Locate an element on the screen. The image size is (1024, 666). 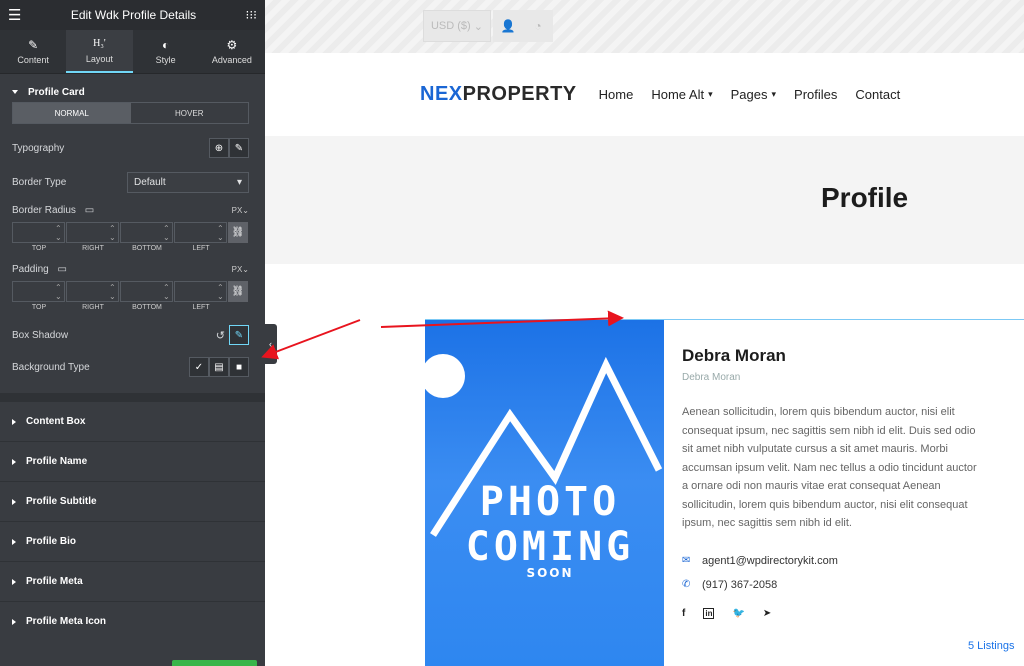
listings-link: 5 Listings is located at coordinates (991, 646).